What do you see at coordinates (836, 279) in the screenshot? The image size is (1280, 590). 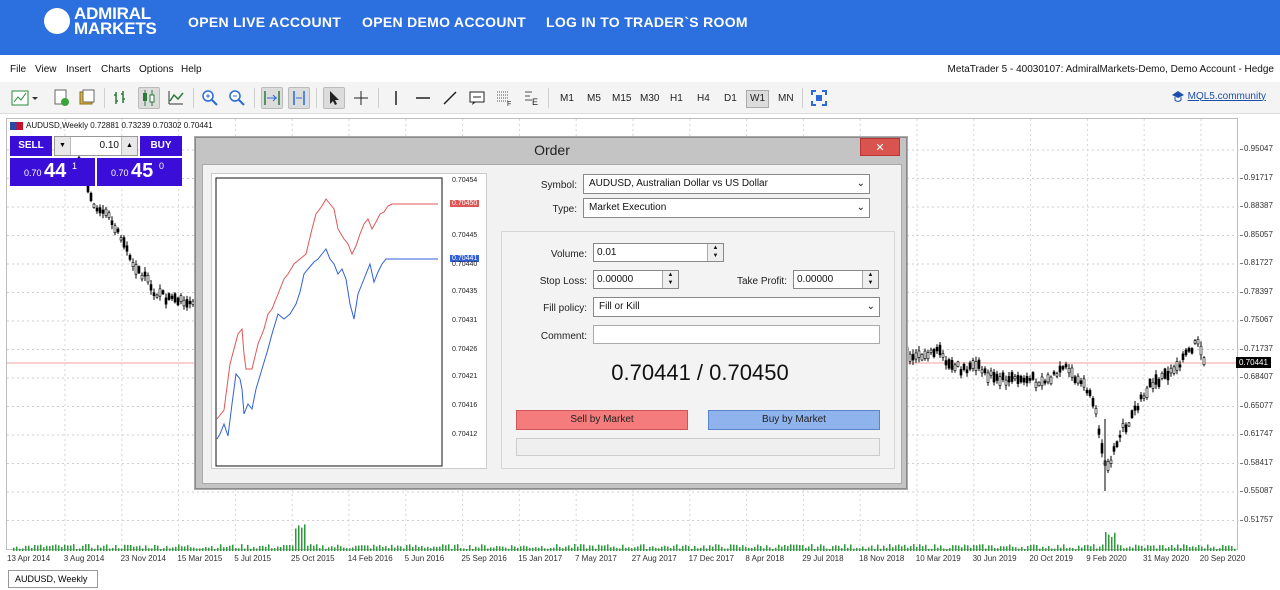 I see `take-profit-input: 0.00000 ▲ ▼` at bounding box center [836, 279].